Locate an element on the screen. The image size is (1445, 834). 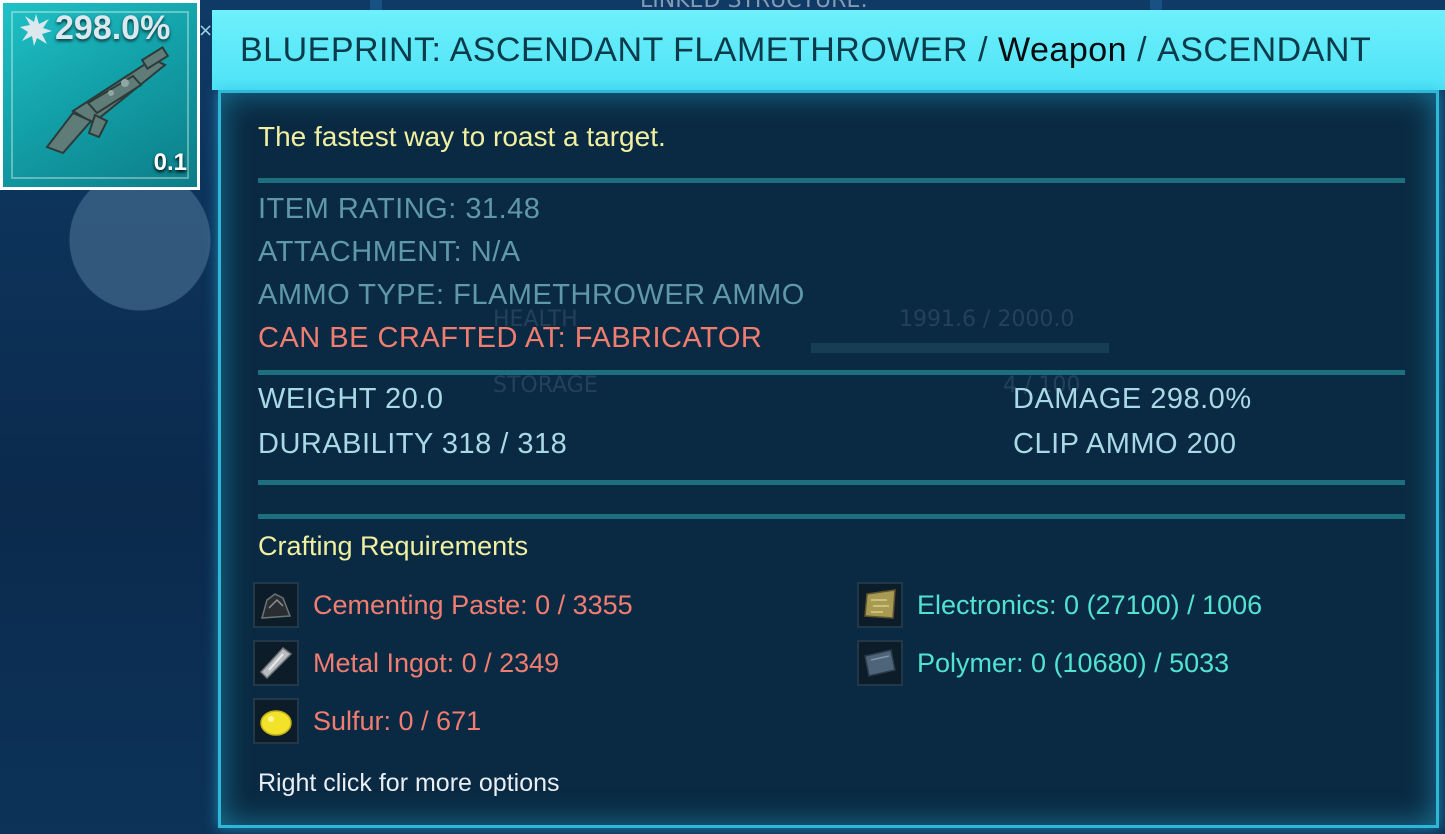
health-value: 1991.6 / 2000.0 is located at coordinates (987, 319).